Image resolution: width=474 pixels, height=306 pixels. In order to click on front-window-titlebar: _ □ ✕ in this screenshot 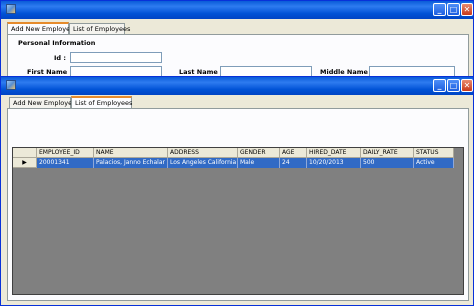, I will do `click(237, 86)`.